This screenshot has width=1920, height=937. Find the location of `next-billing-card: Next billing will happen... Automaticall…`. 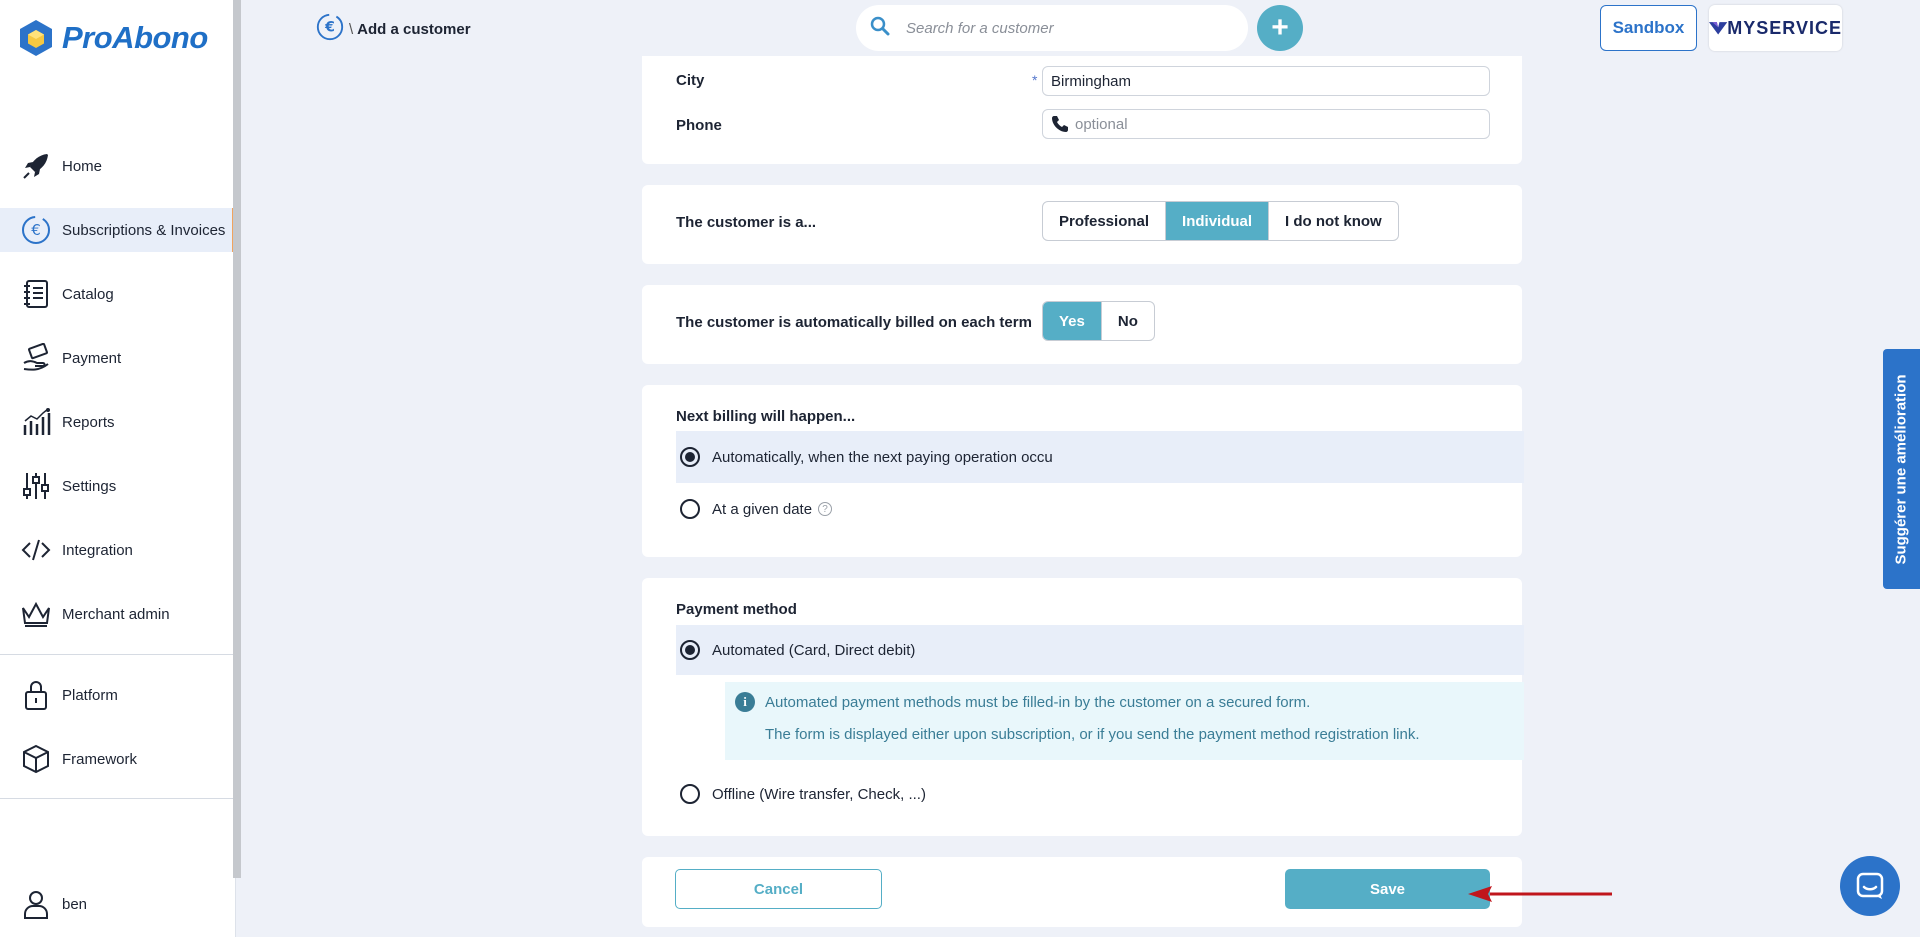

next-billing-card: Next billing will happen... Automaticall… is located at coordinates (1083, 471).